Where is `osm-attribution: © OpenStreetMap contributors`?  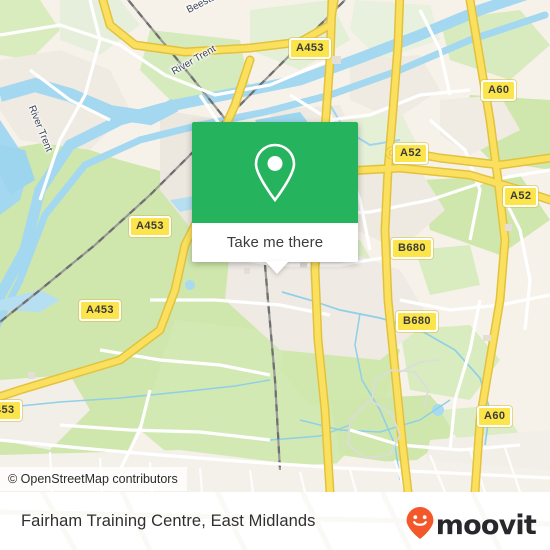
osm-attribution: © OpenStreetMap contributors is located at coordinates (93, 479).